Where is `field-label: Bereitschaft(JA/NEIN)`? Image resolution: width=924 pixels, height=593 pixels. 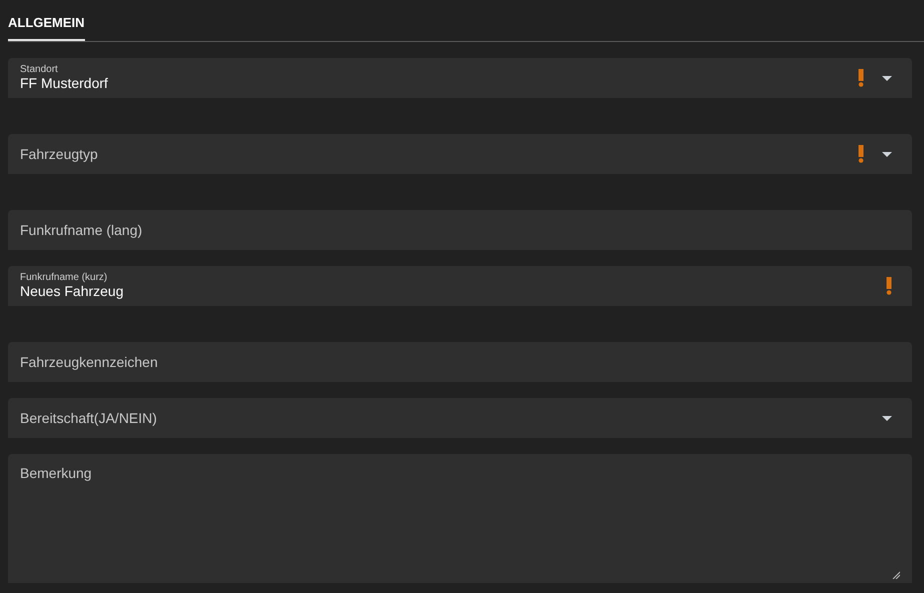
field-label: Bereitschaft(JA/NEIN) is located at coordinates (89, 418).